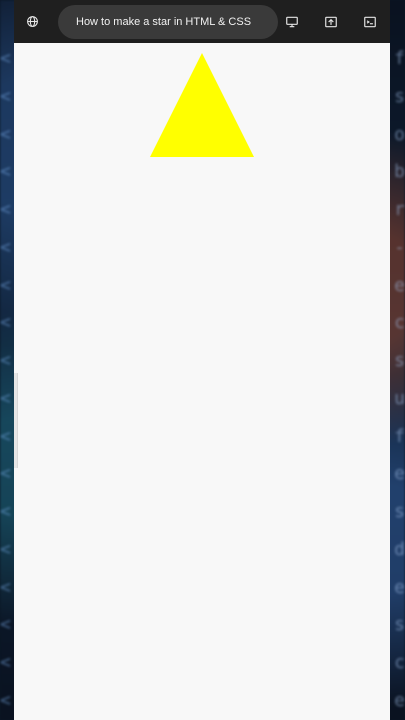 The image size is (405, 720). I want to click on share-icon, so click(331, 22).